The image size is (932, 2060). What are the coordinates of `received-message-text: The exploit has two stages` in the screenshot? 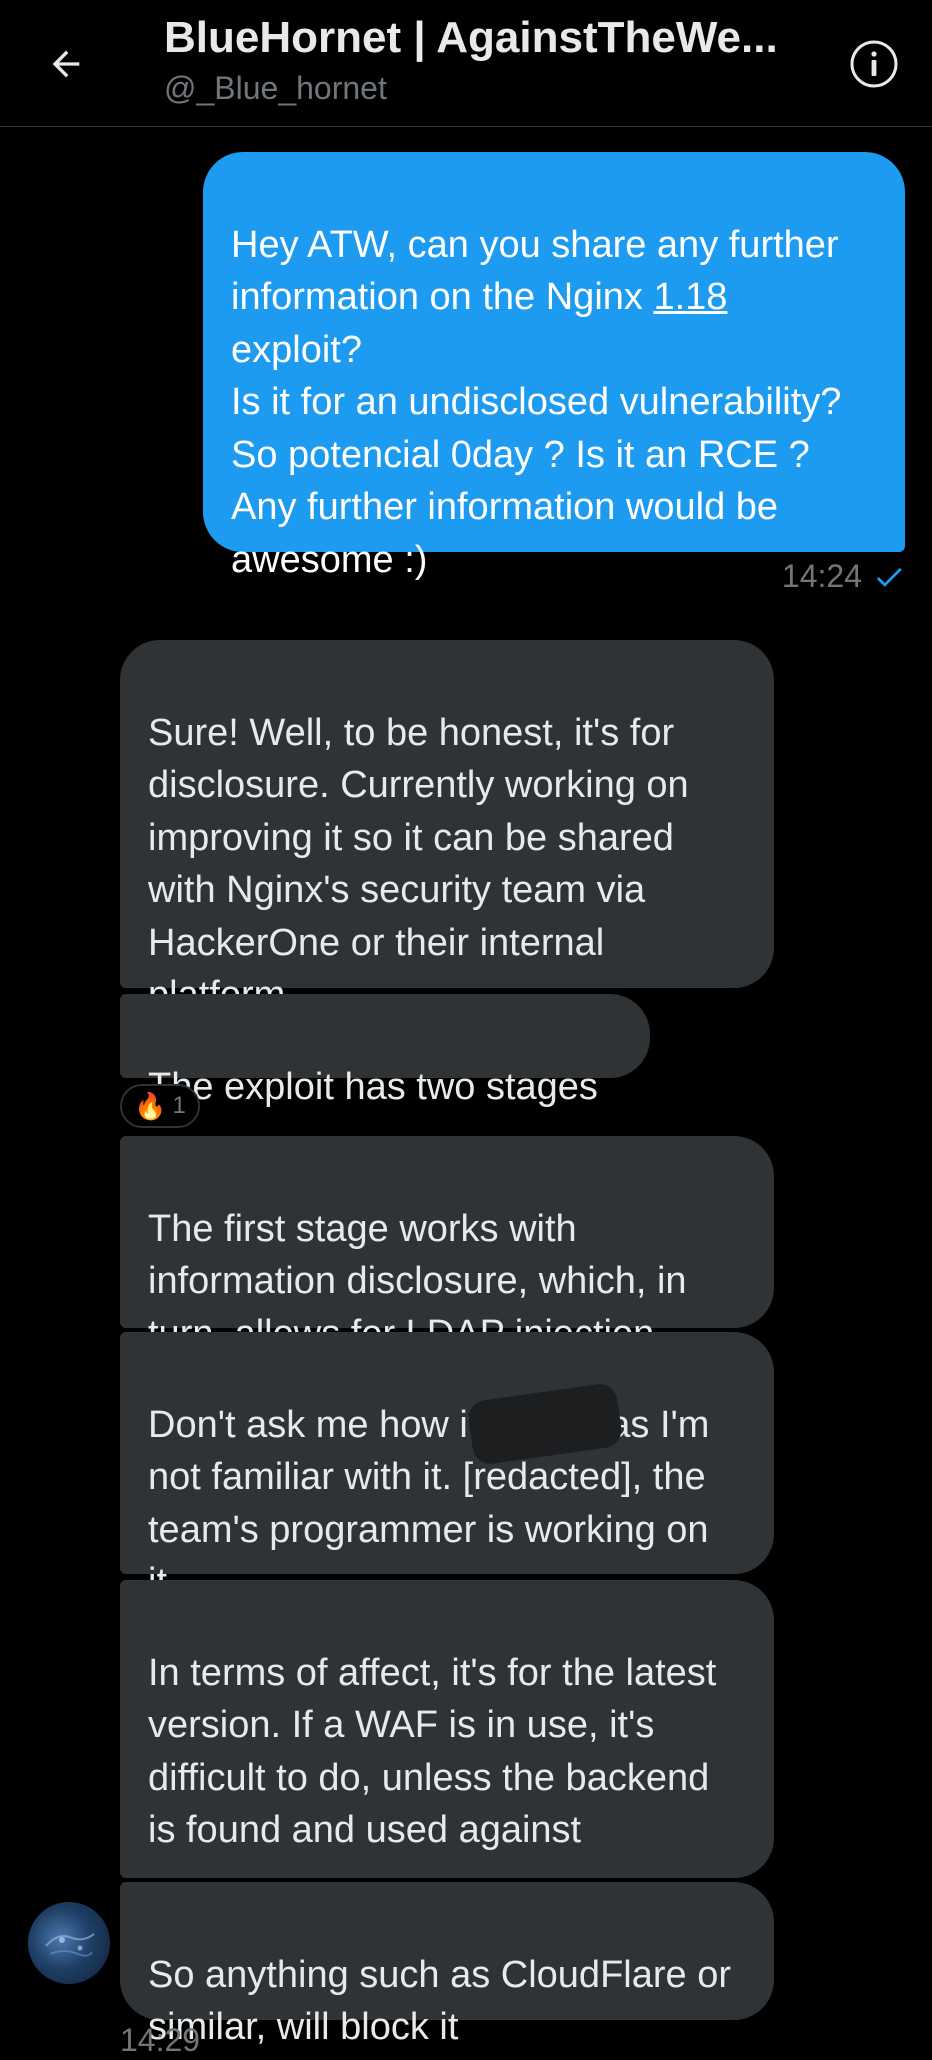 It's located at (373, 1086).